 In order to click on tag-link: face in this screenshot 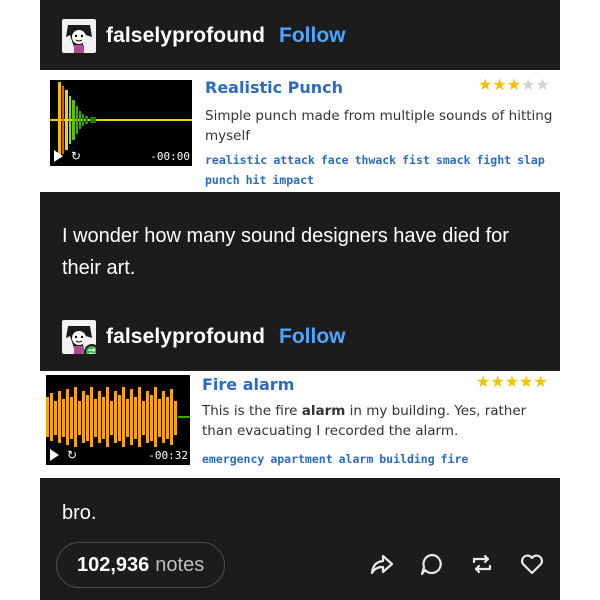, I will do `click(335, 160)`.